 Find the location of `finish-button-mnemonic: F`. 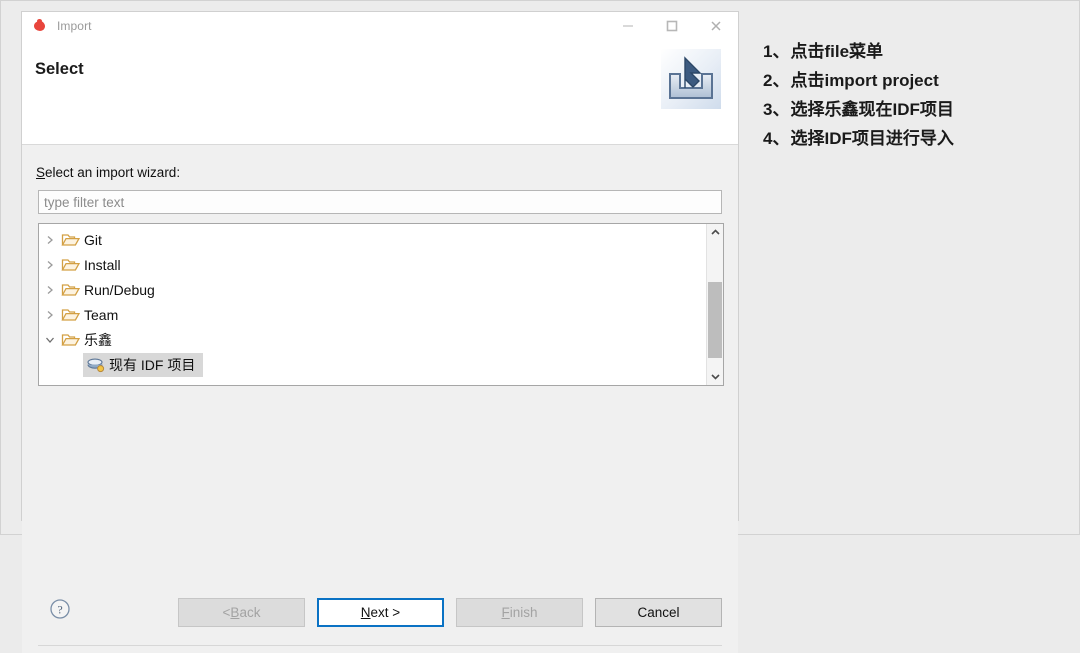

finish-button-mnemonic: F is located at coordinates (505, 612).